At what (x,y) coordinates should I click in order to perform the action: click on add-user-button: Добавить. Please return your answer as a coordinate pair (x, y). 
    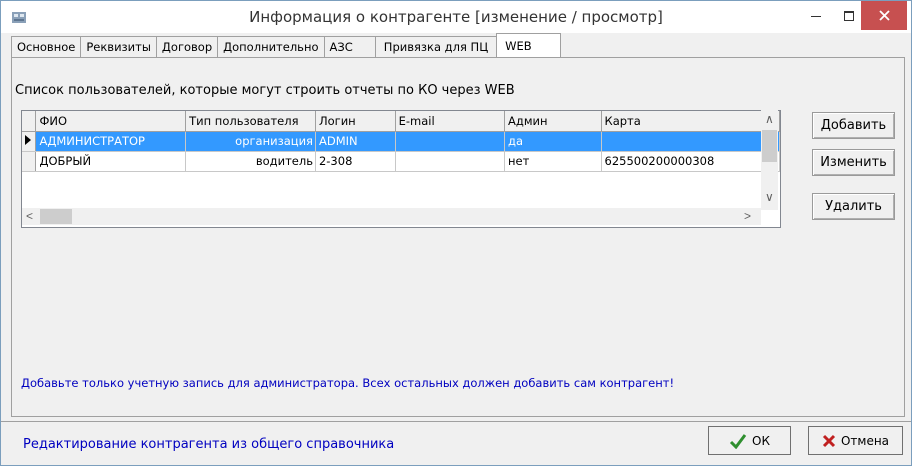
    Looking at the image, I should click on (853, 125).